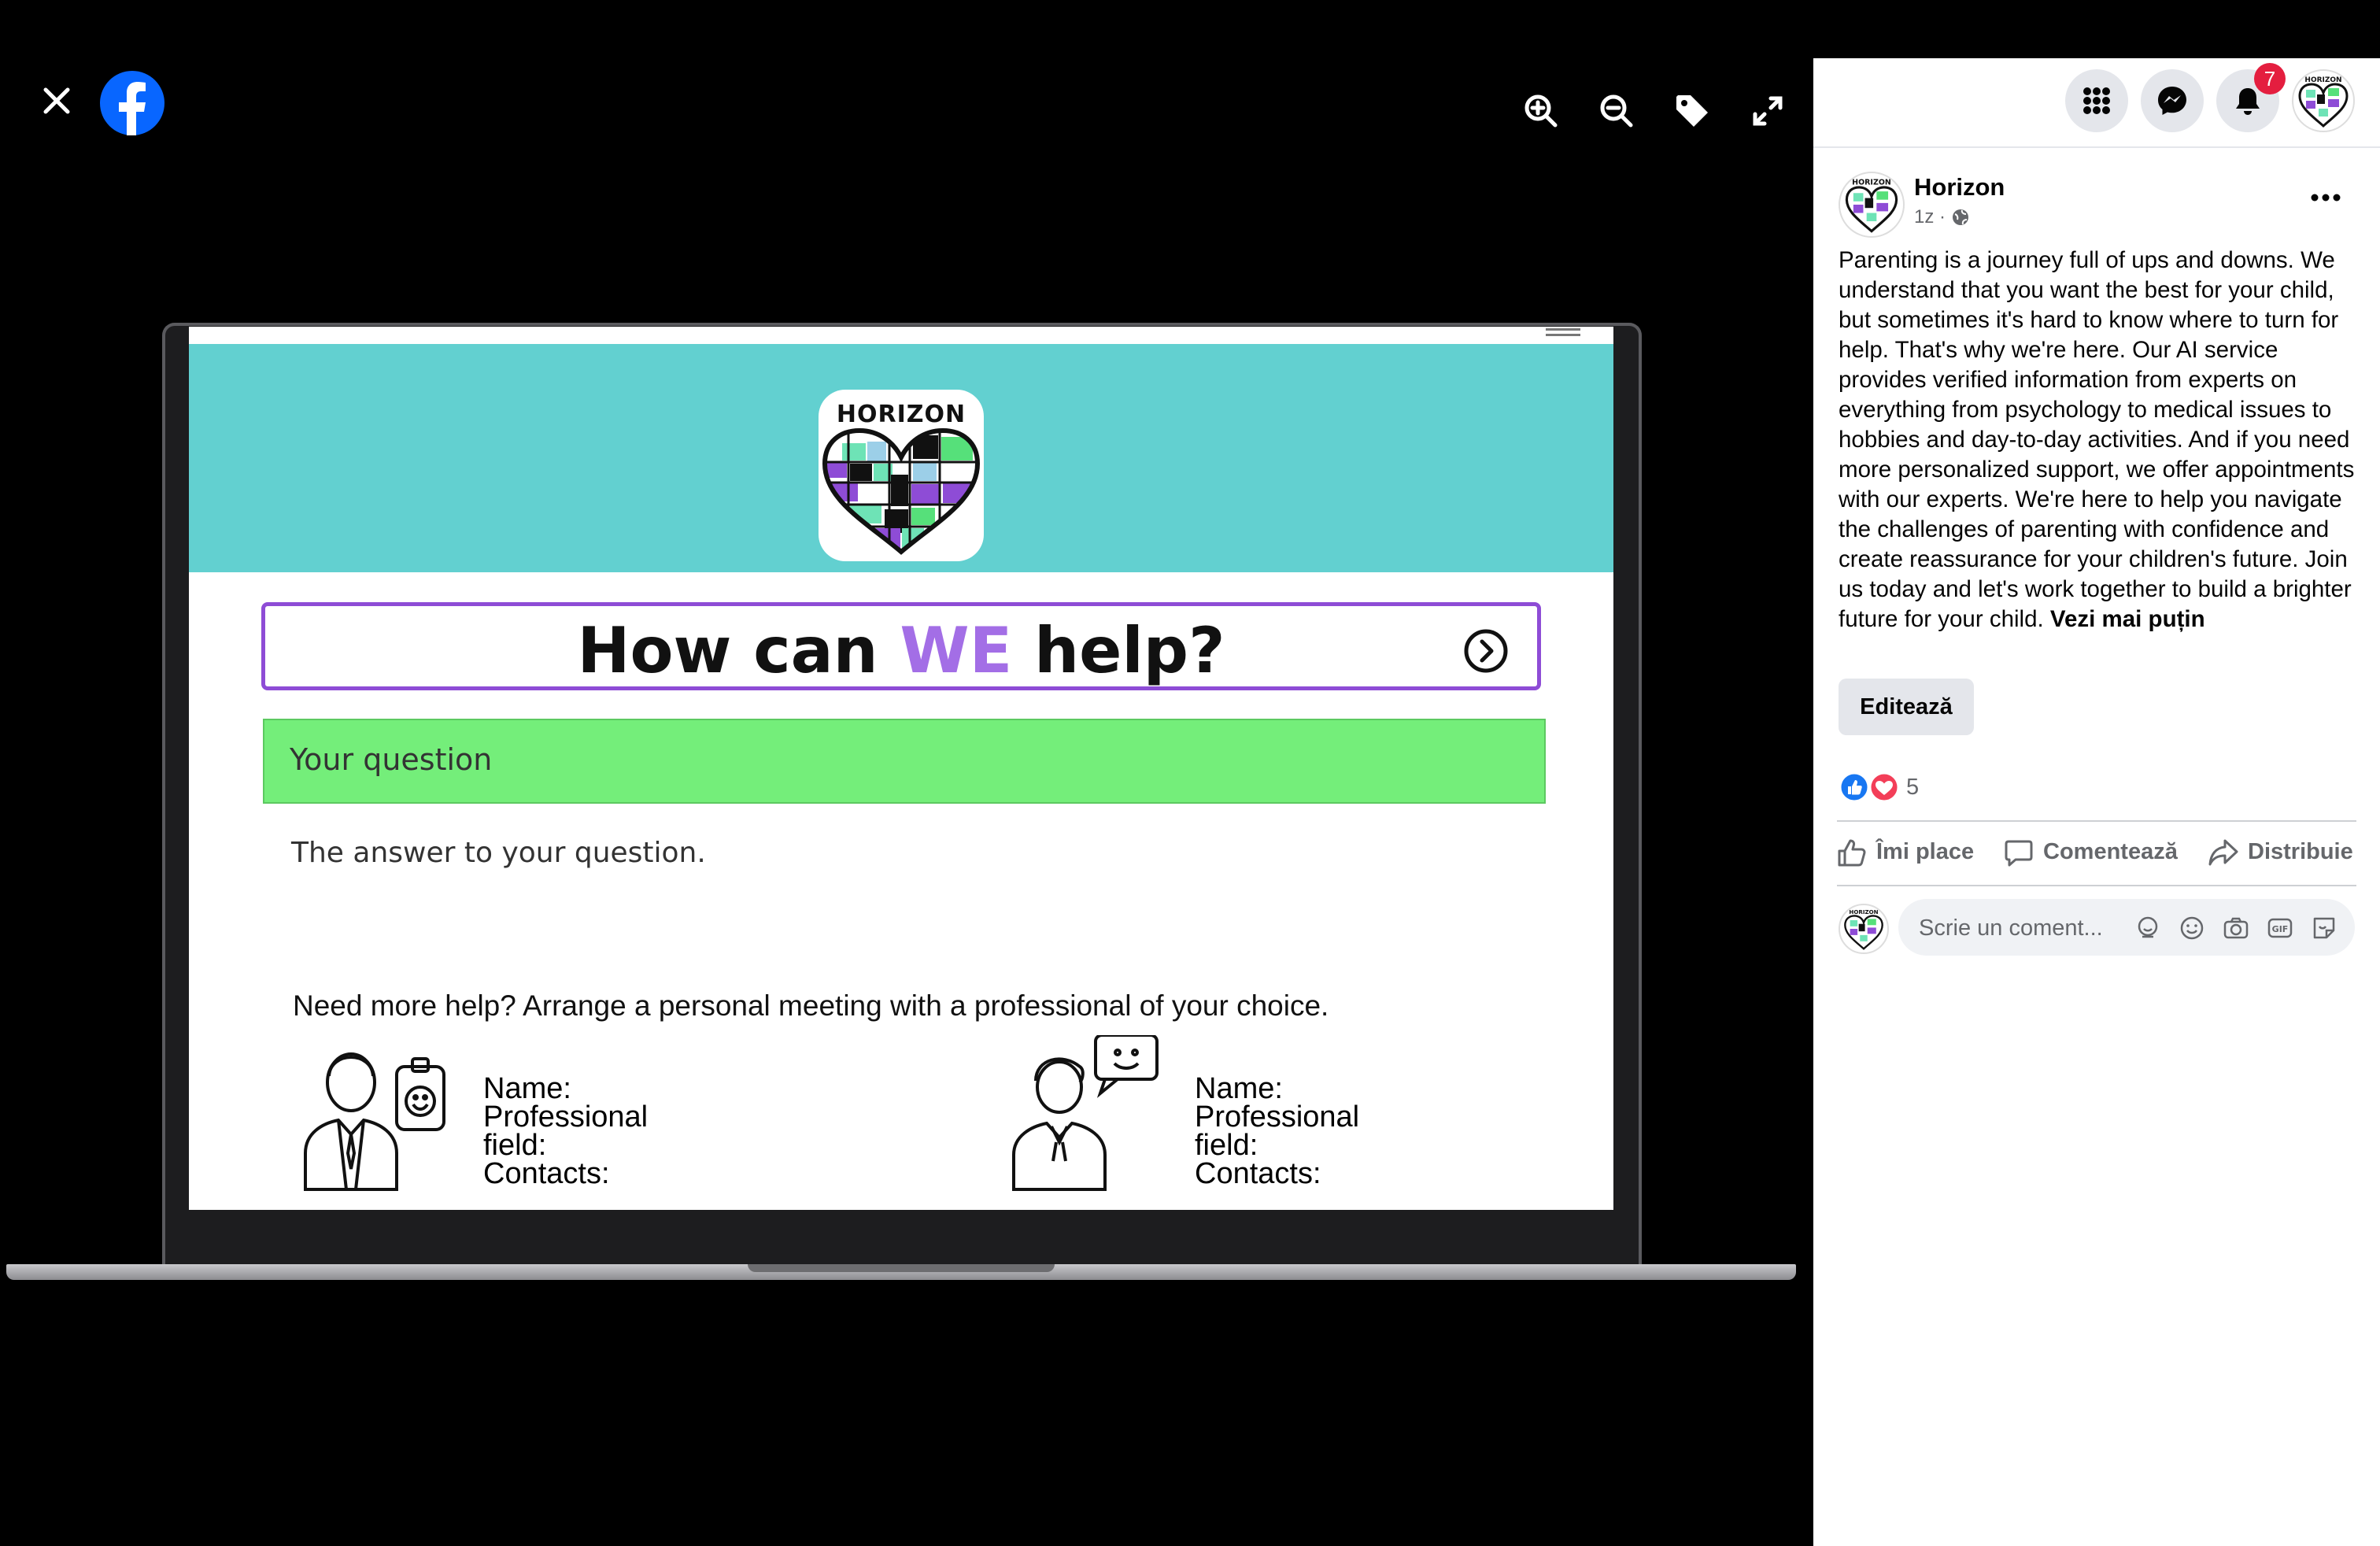  What do you see at coordinates (2325, 197) in the screenshot?
I see `more-options-icon` at bounding box center [2325, 197].